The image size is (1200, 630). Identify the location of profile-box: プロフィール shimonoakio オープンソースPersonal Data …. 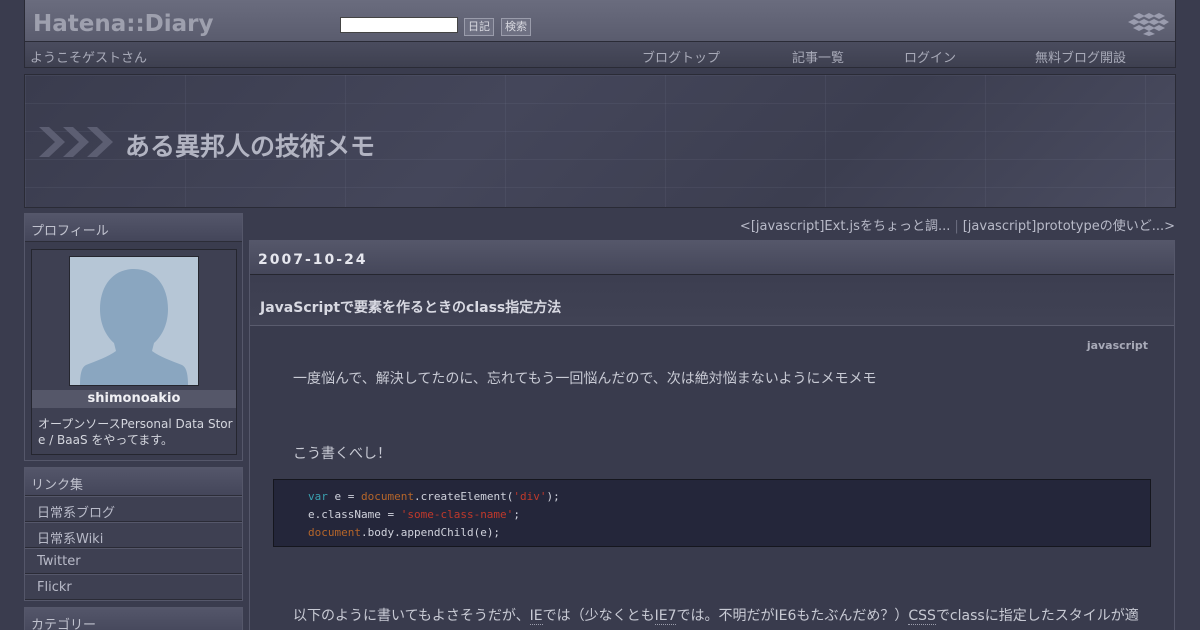
(133, 337).